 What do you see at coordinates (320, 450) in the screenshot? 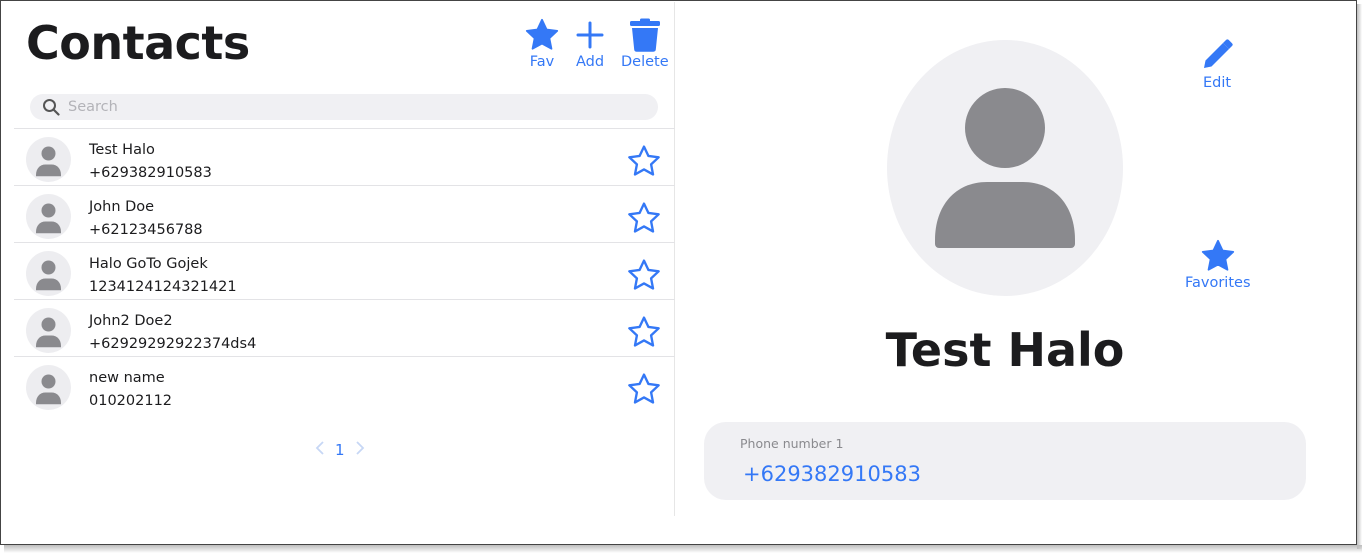
I see `chevron-left-icon` at bounding box center [320, 450].